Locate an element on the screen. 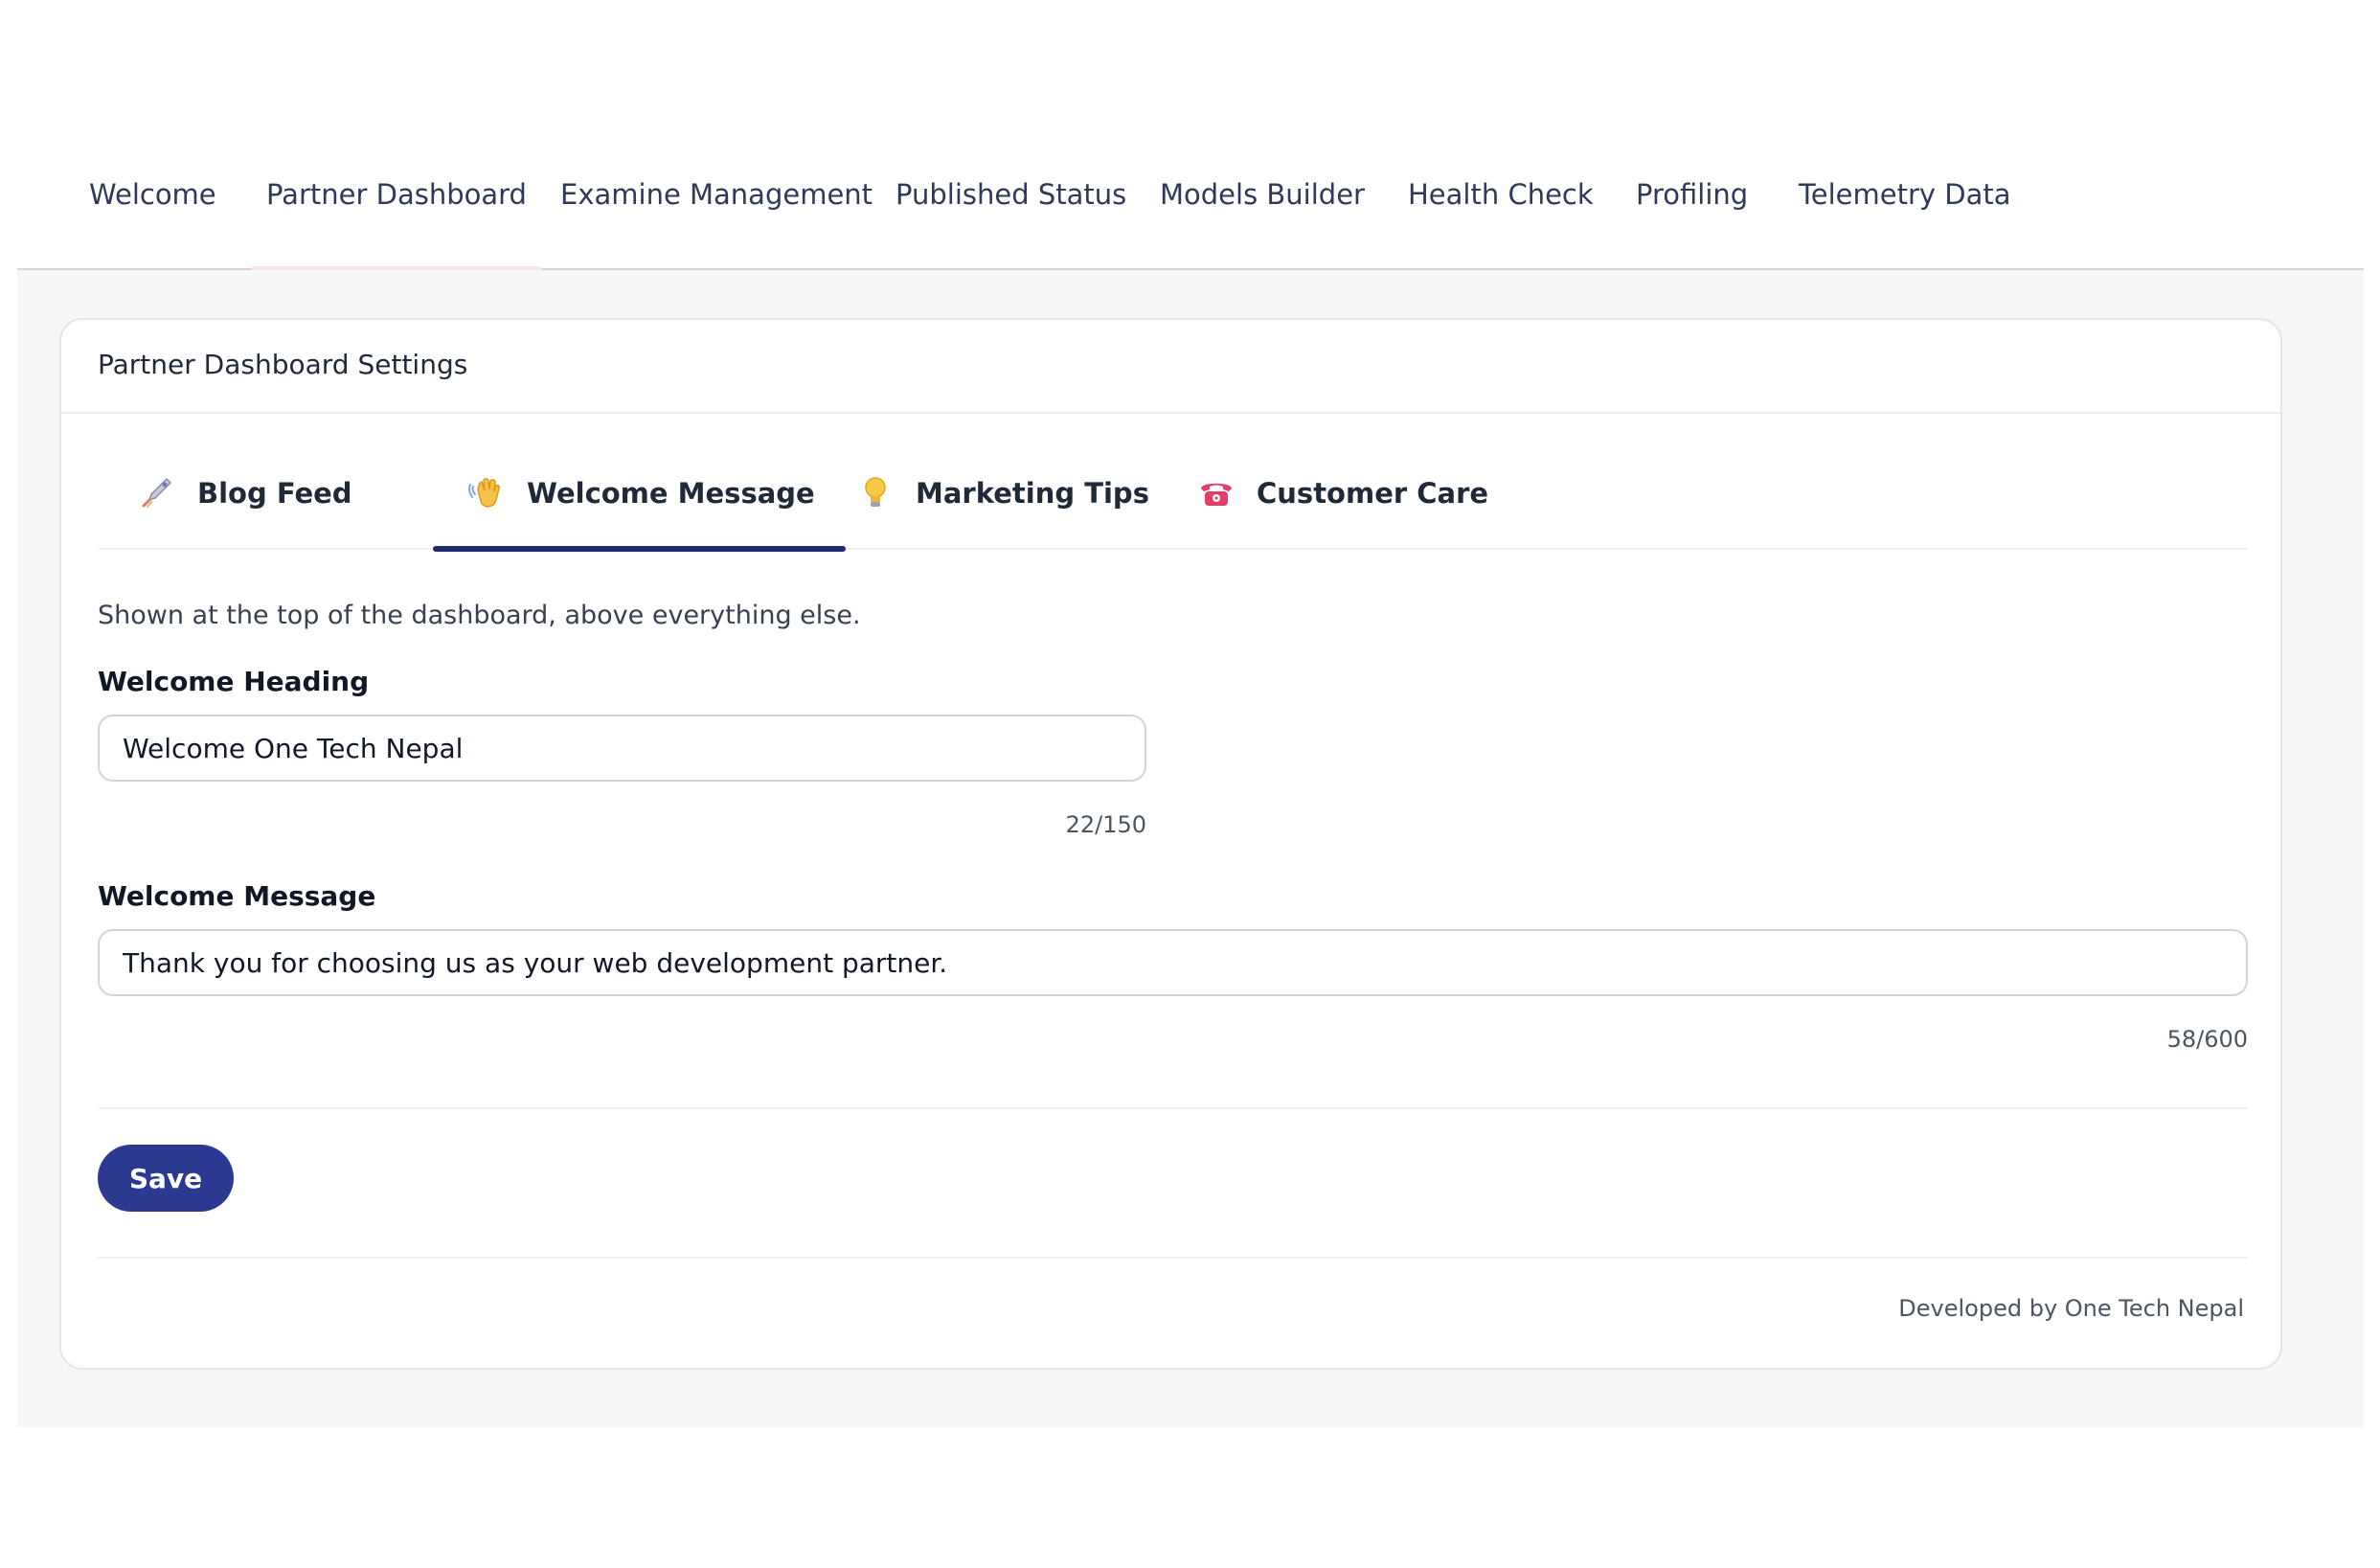 This screenshot has width=2380, height=1568. nav-item-published-status: Published Status is located at coordinates (1010, 224).